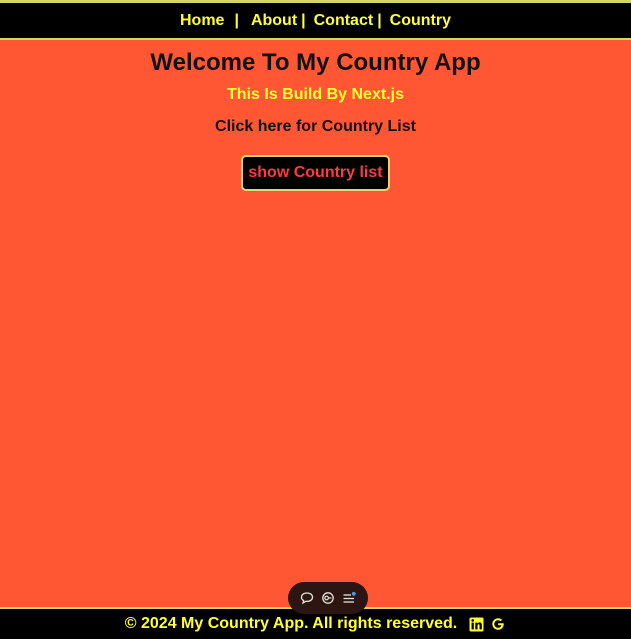 This screenshot has width=631, height=639. What do you see at coordinates (315, 94) in the screenshot?
I see `page-subtitle: This Is Build By Next.js` at bounding box center [315, 94].